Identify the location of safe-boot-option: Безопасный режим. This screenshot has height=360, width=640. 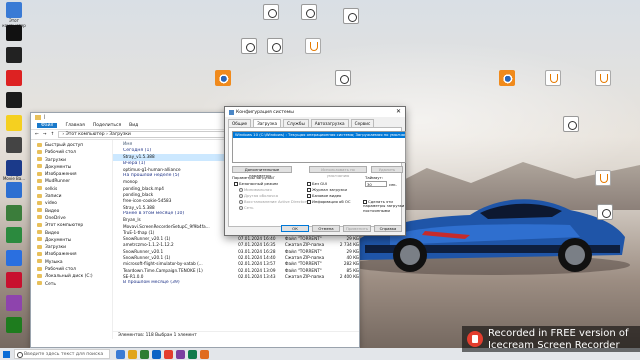
(256, 183).